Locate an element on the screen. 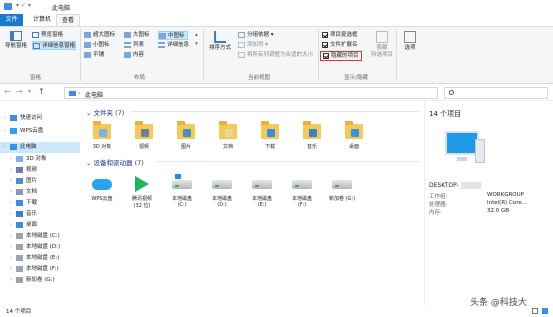  layout-xl-icons: 超大图标 is located at coordinates (99, 35).